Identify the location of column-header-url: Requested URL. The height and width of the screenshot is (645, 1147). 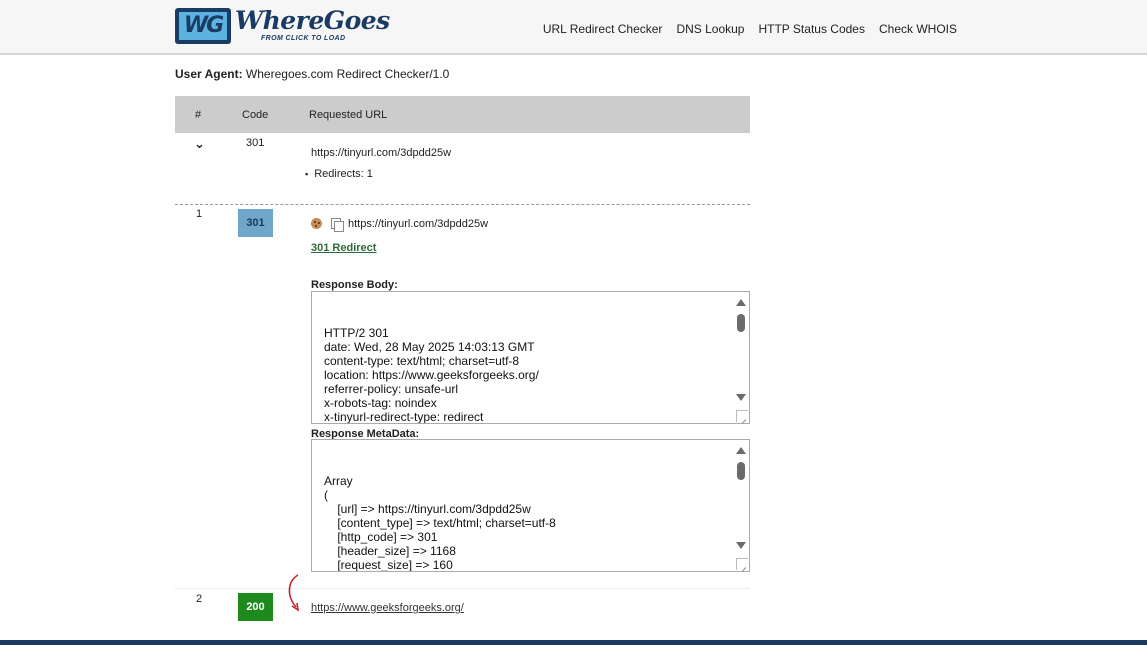
(348, 115).